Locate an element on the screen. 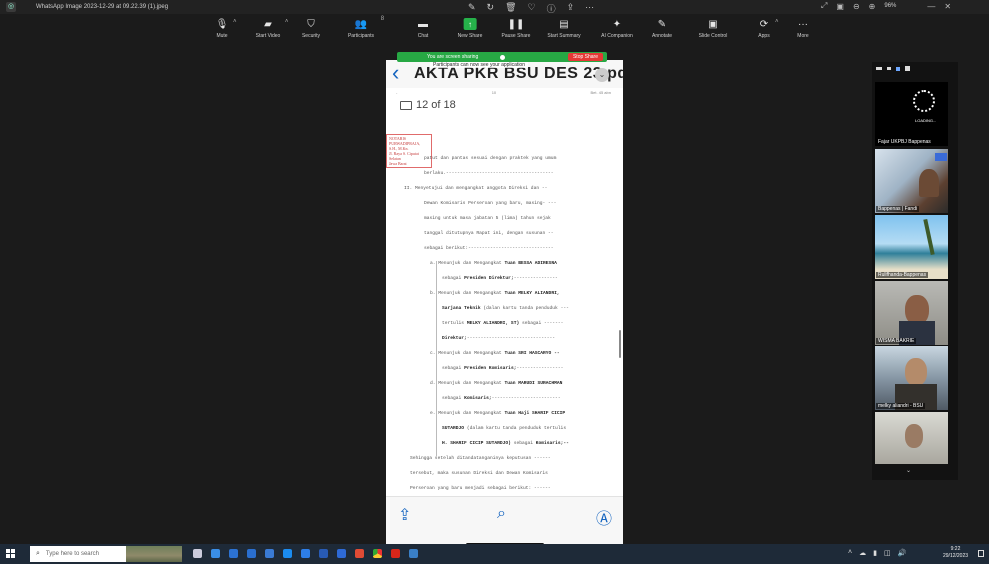 The image size is (989, 564). zoom-out-icon: ⊖ is located at coordinates (856, 6).